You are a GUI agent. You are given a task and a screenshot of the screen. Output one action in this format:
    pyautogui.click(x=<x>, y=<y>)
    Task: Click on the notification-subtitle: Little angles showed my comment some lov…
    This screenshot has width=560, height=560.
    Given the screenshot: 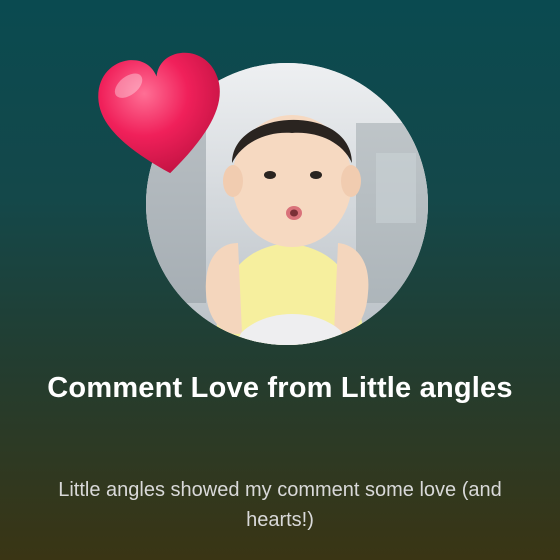 What is the action you would take?
    pyautogui.click(x=280, y=505)
    